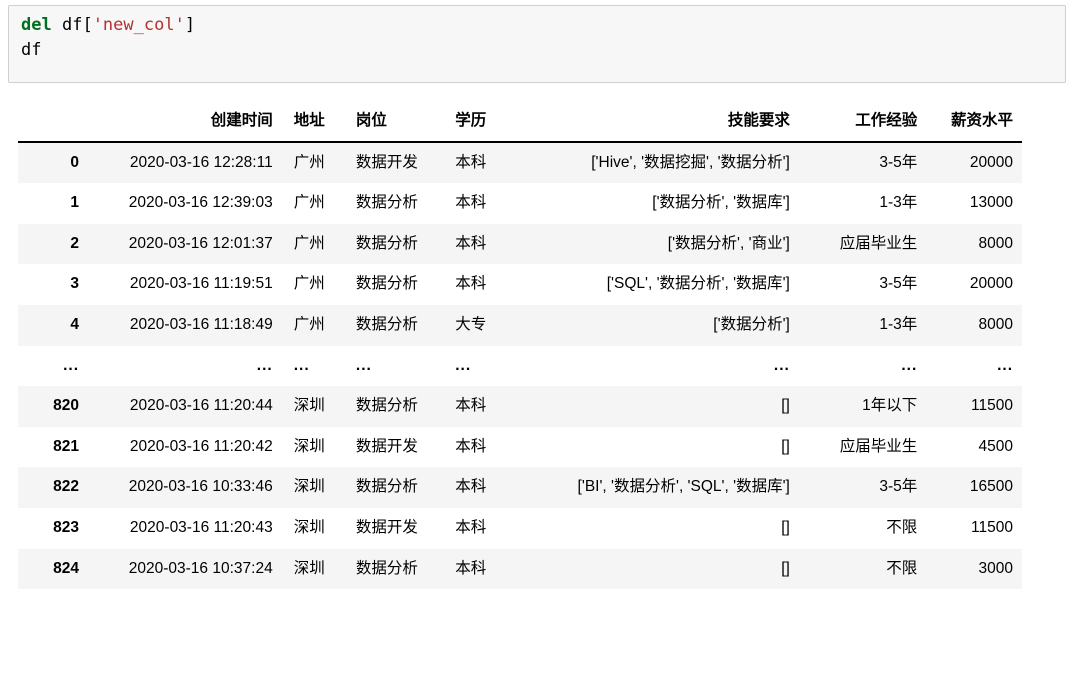 This screenshot has height=686, width=1080. Describe the element at coordinates (728, 243) in the screenshot. I see `cell-skills: ['数据分析', '商业']` at that location.